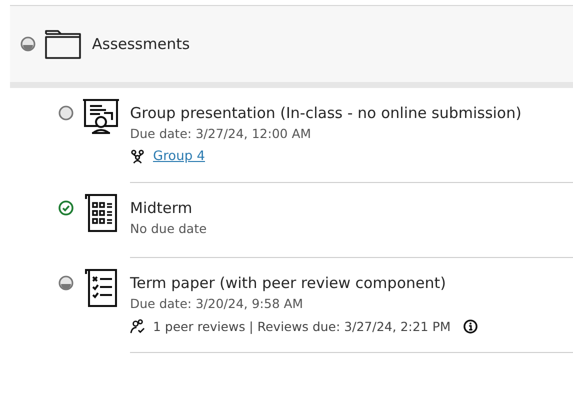  Describe the element at coordinates (168, 229) in the screenshot. I see `due-date: No due date` at that location.